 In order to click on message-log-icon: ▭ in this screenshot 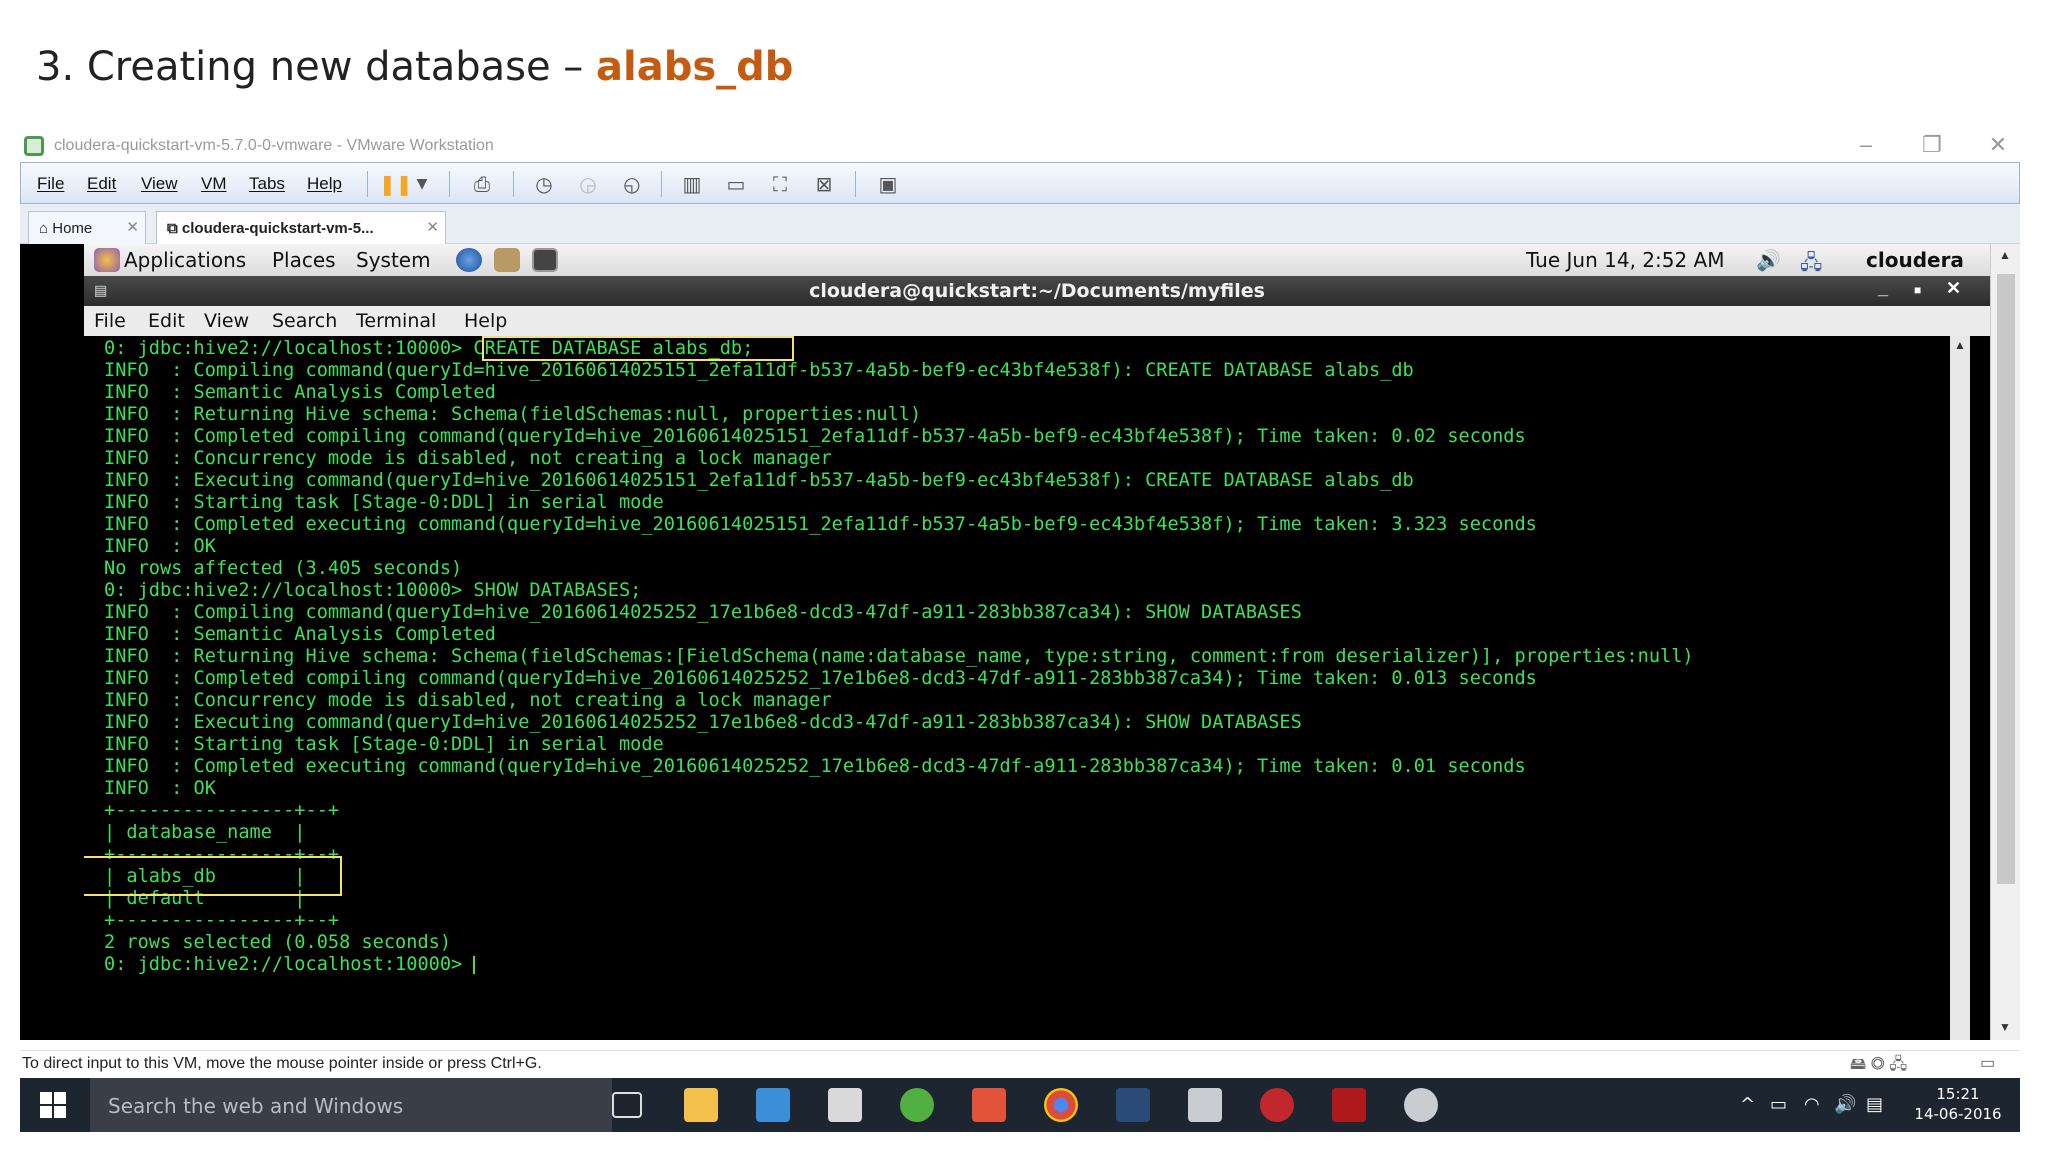, I will do `click(1987, 1063)`.